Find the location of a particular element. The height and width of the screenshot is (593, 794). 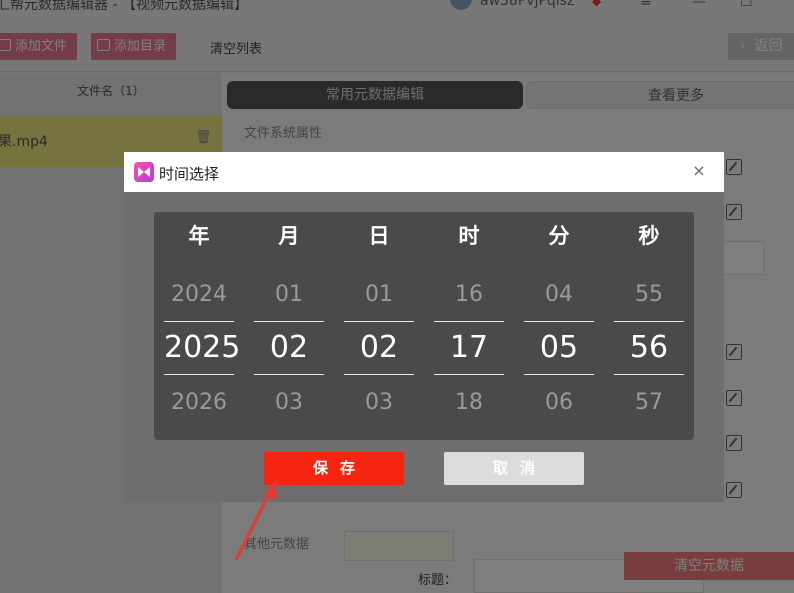

annotation-arrow is located at coordinates (255, 519).